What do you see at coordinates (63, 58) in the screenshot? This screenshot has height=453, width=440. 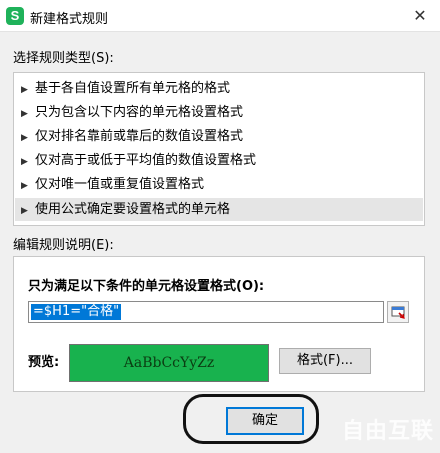 I see `rule-type-label: 选择规则类型(S):` at bounding box center [63, 58].